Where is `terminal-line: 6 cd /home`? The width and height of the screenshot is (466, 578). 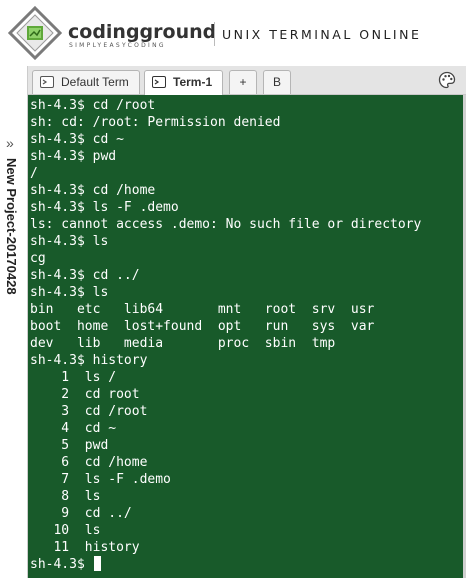
terminal-line: 6 cd /home is located at coordinates (89, 462).